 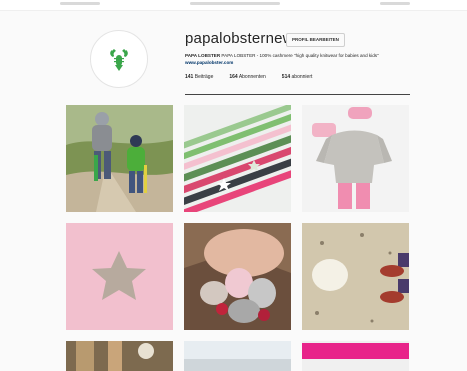 I want to click on post-tile-beach-feet, so click(x=355, y=276).